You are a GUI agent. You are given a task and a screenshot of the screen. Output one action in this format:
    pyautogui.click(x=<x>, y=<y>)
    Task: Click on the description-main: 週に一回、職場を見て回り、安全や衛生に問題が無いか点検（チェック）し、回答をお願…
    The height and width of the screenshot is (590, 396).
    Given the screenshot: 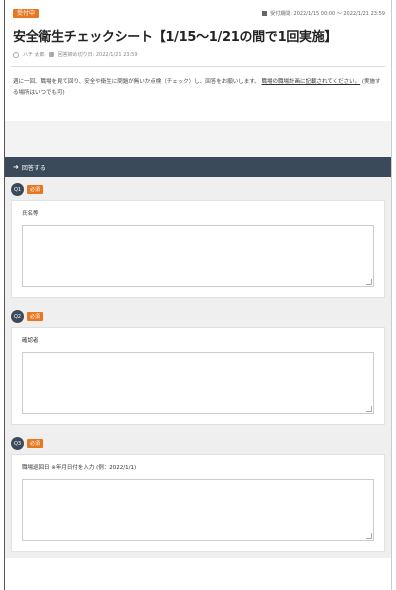 What is the action you would take?
    pyautogui.click(x=136, y=82)
    